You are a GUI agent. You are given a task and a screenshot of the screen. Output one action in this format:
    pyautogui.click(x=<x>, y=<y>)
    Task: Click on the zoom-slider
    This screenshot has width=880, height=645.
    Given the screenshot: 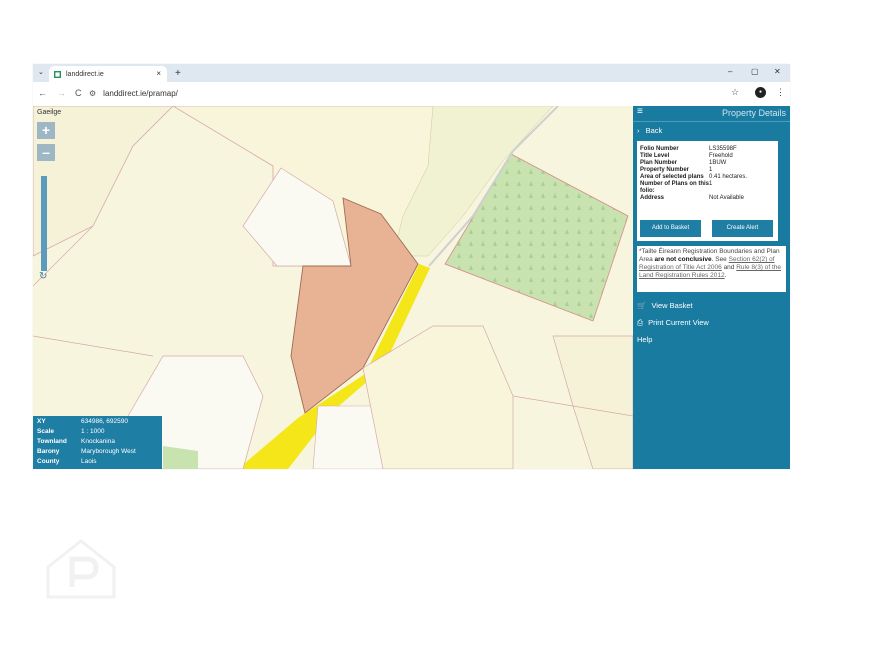 What is the action you would take?
    pyautogui.click(x=44, y=223)
    